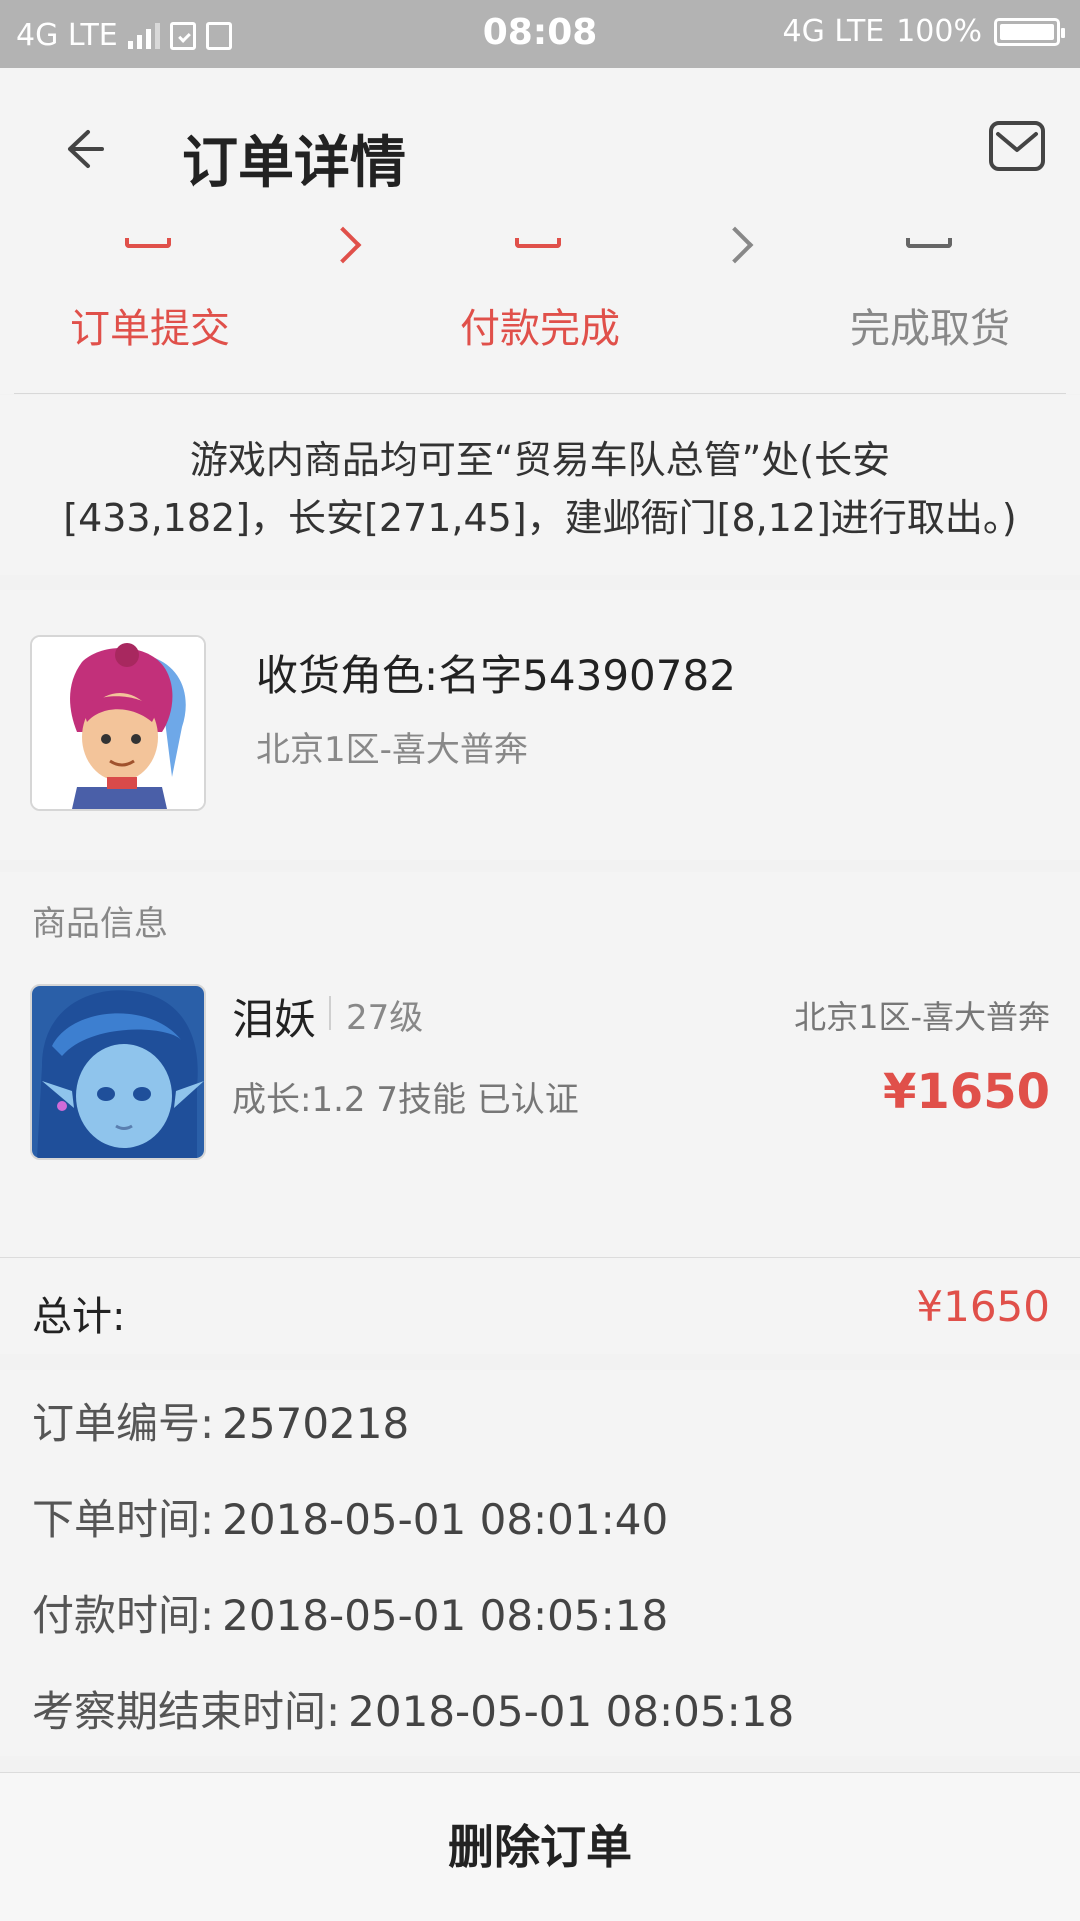 Image resolution: width=1080 pixels, height=1921 pixels. I want to click on payment-time-value: 2018-05-01 08:05:18, so click(445, 1615).